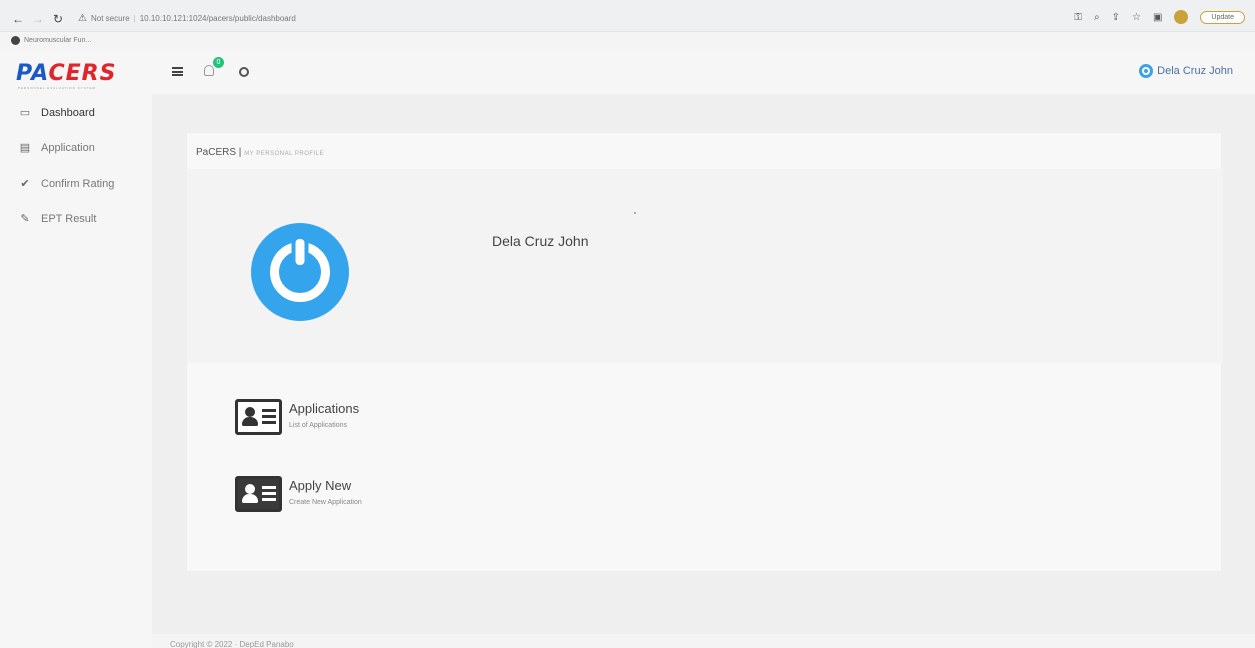  Describe the element at coordinates (284, 154) in the screenshot. I see `breadcrumb-page: MY PERSONAL PROFILE` at that location.